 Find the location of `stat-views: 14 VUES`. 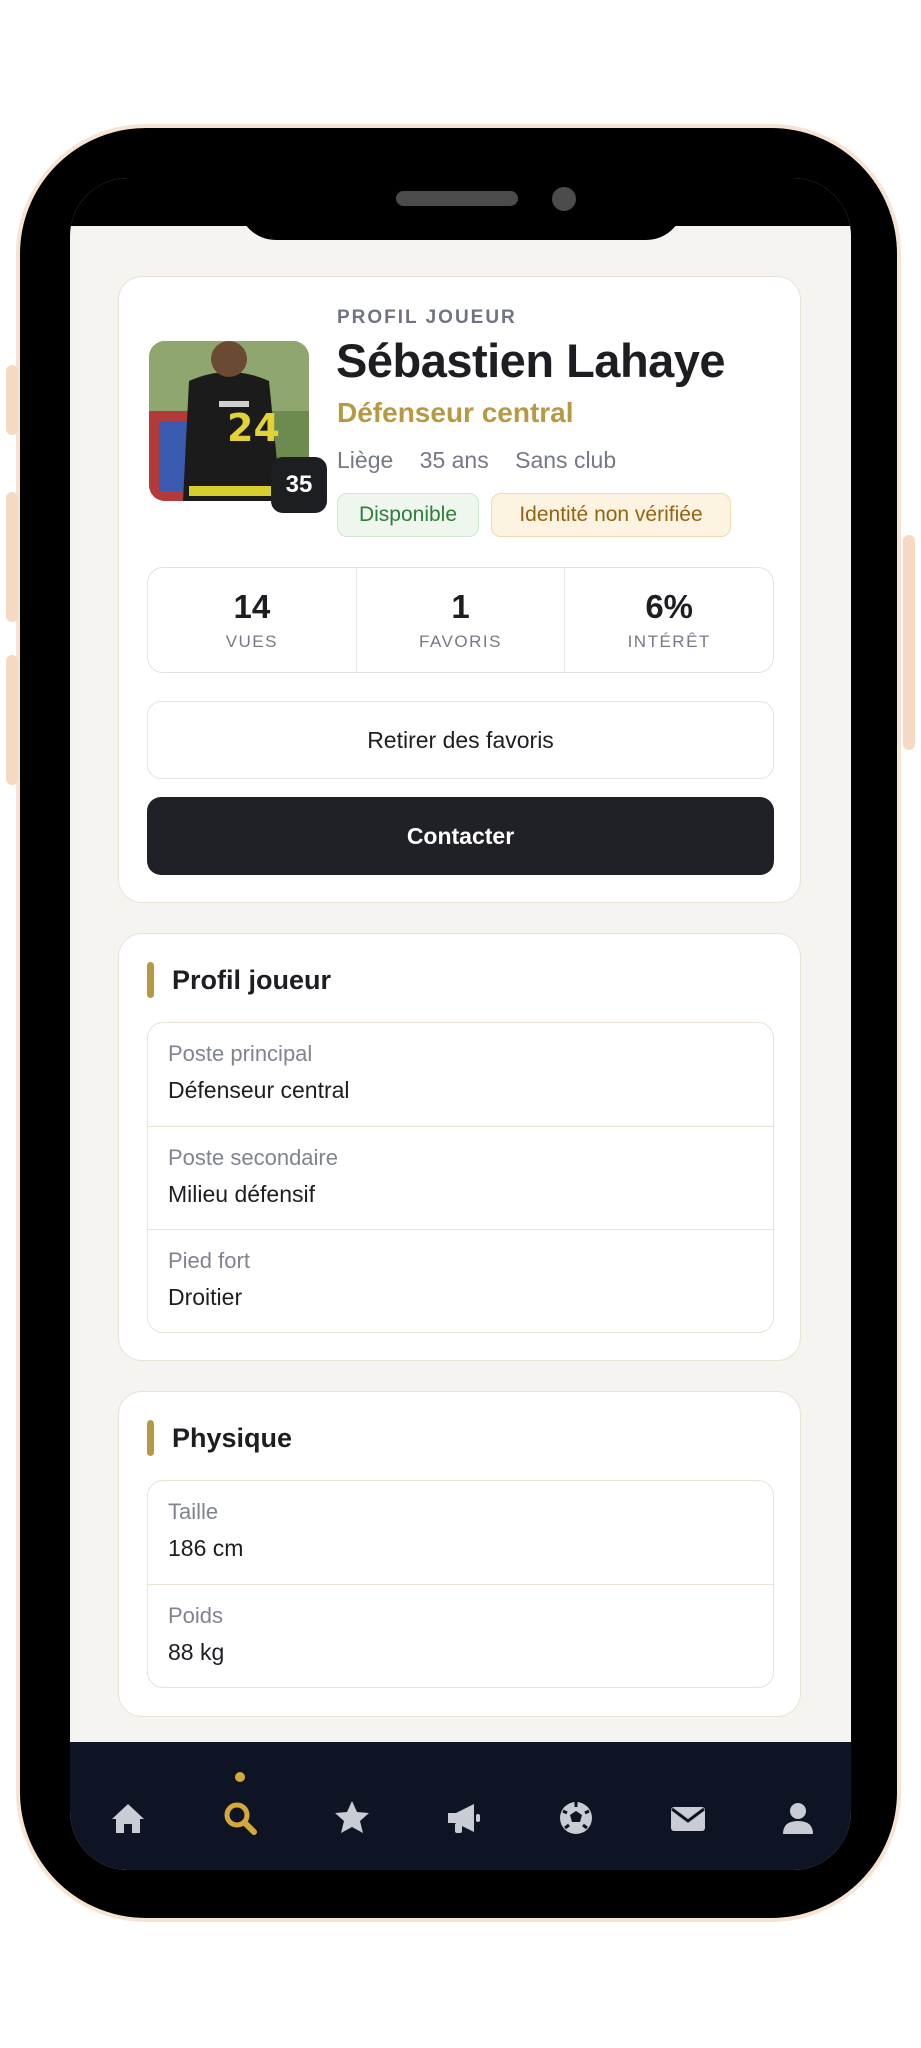

stat-views: 14 VUES is located at coordinates (252, 620).